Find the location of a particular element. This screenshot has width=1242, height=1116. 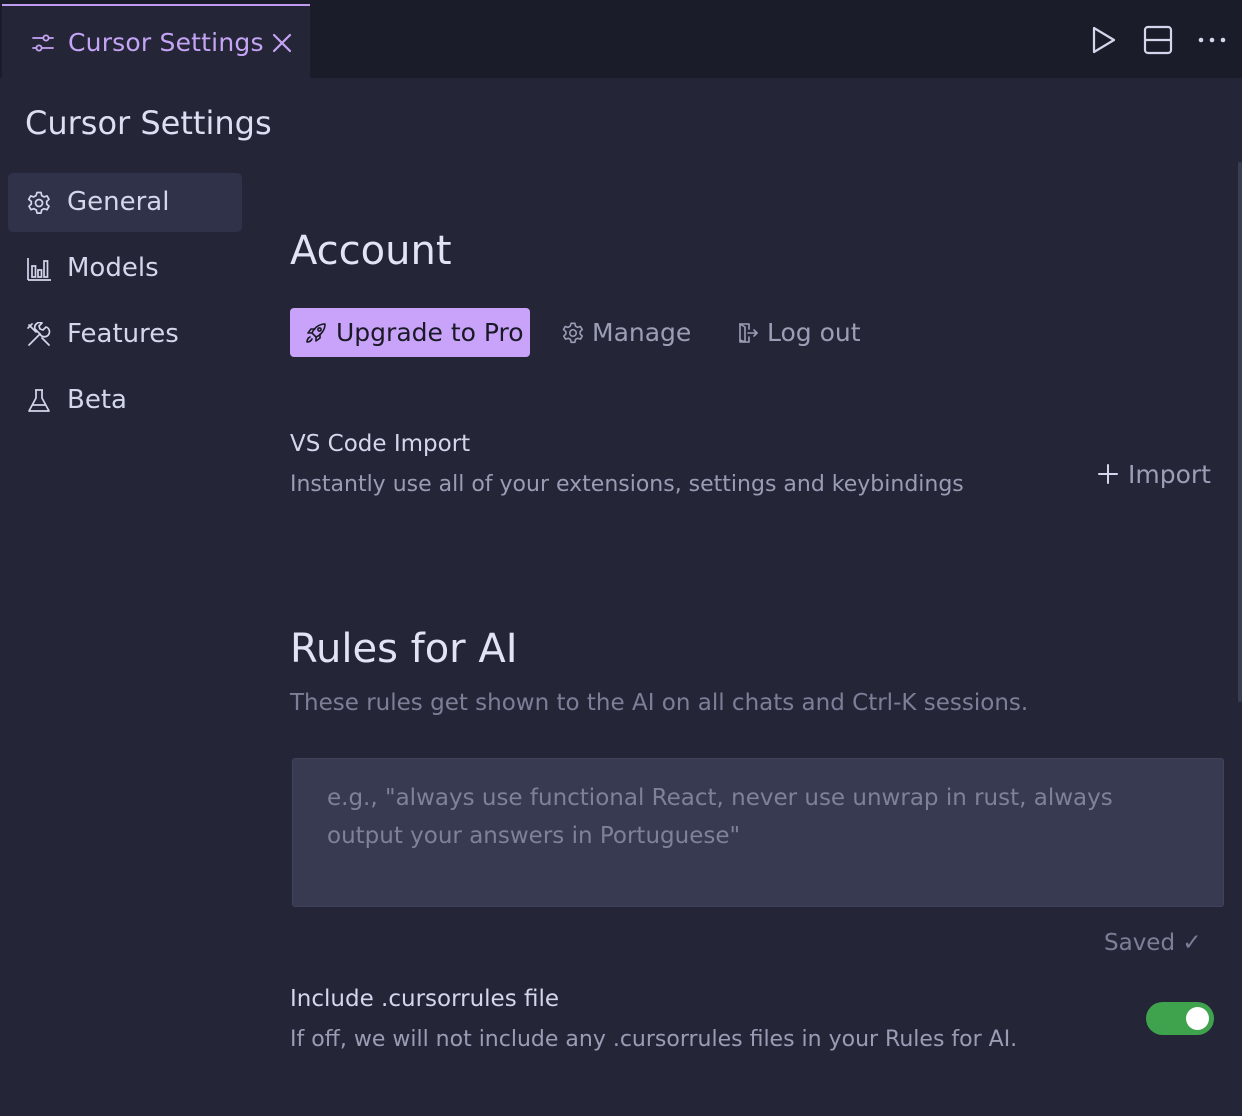

plus-icon is located at coordinates (1108, 474).